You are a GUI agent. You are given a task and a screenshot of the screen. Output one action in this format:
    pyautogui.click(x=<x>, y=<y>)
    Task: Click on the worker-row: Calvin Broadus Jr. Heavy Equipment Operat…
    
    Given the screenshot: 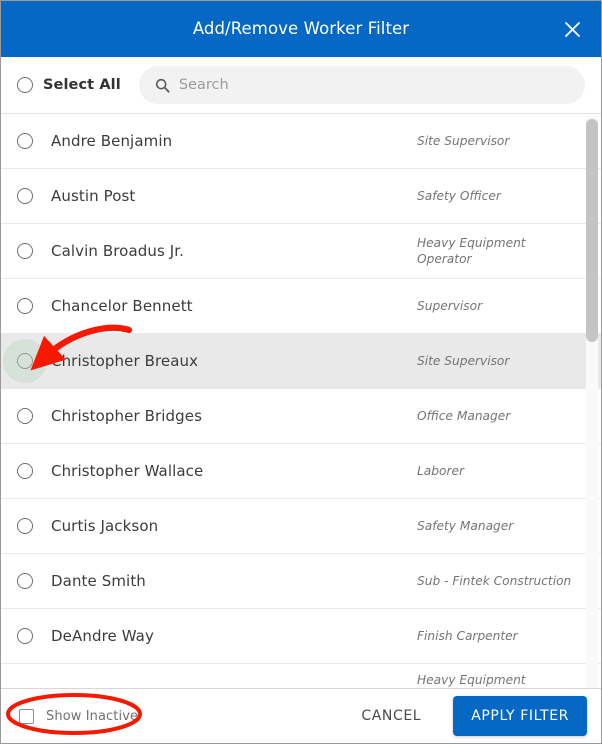 What is the action you would take?
    pyautogui.click(x=301, y=251)
    